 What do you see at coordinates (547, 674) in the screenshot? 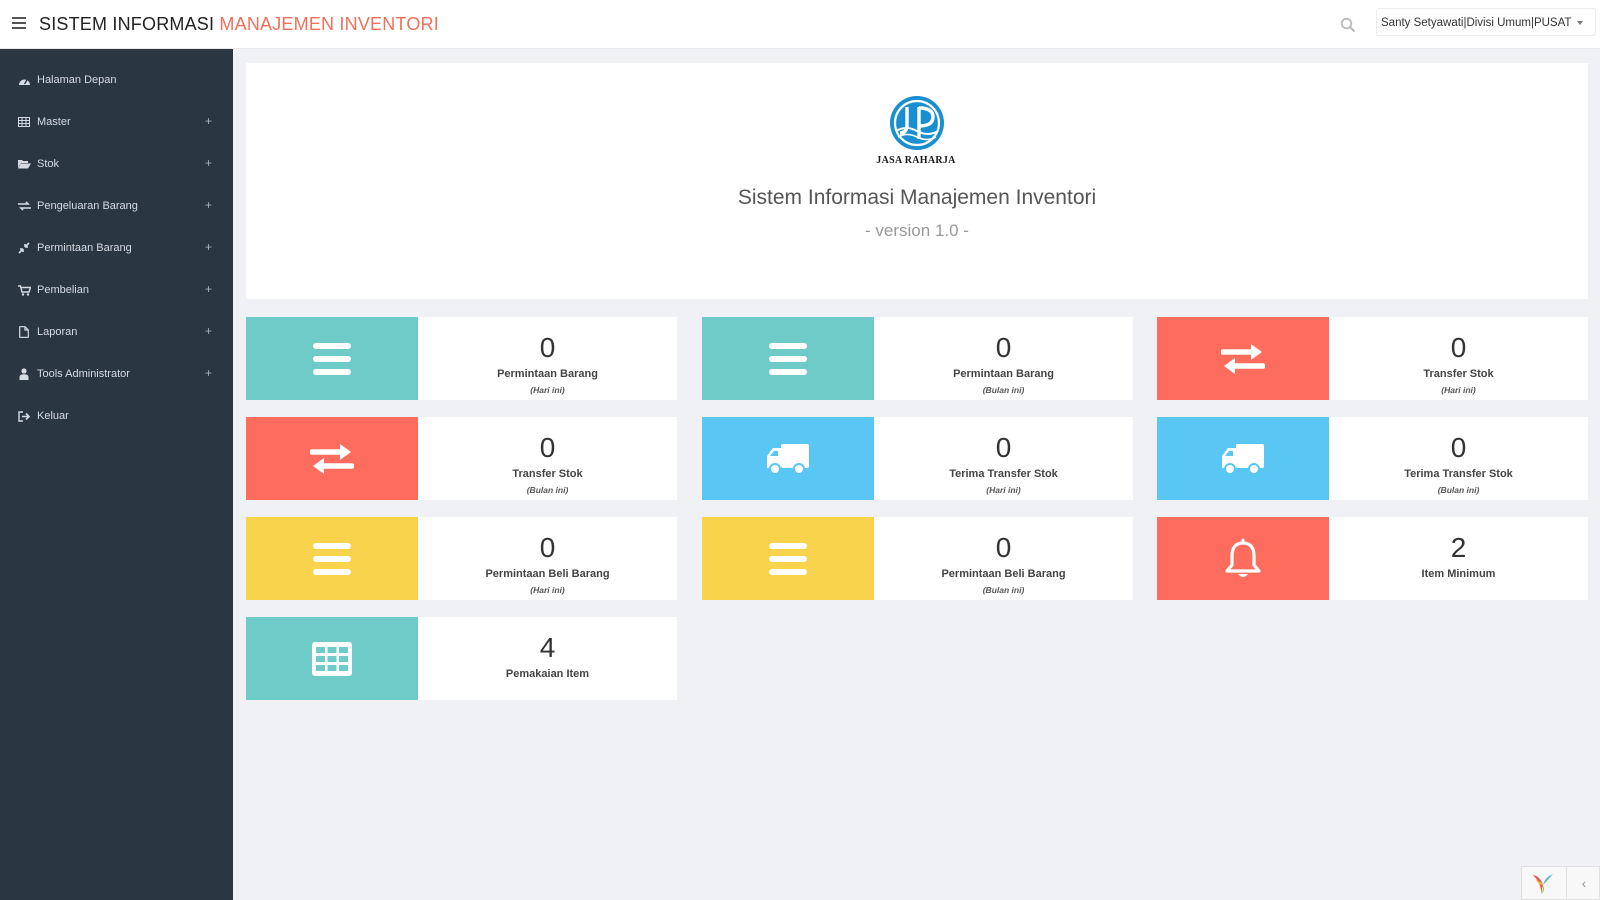
I see `tile-label: Pemakaian Item` at bounding box center [547, 674].